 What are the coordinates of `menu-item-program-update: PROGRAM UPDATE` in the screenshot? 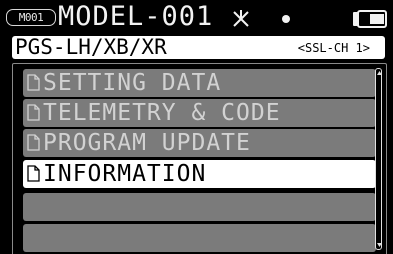 It's located at (199, 143).